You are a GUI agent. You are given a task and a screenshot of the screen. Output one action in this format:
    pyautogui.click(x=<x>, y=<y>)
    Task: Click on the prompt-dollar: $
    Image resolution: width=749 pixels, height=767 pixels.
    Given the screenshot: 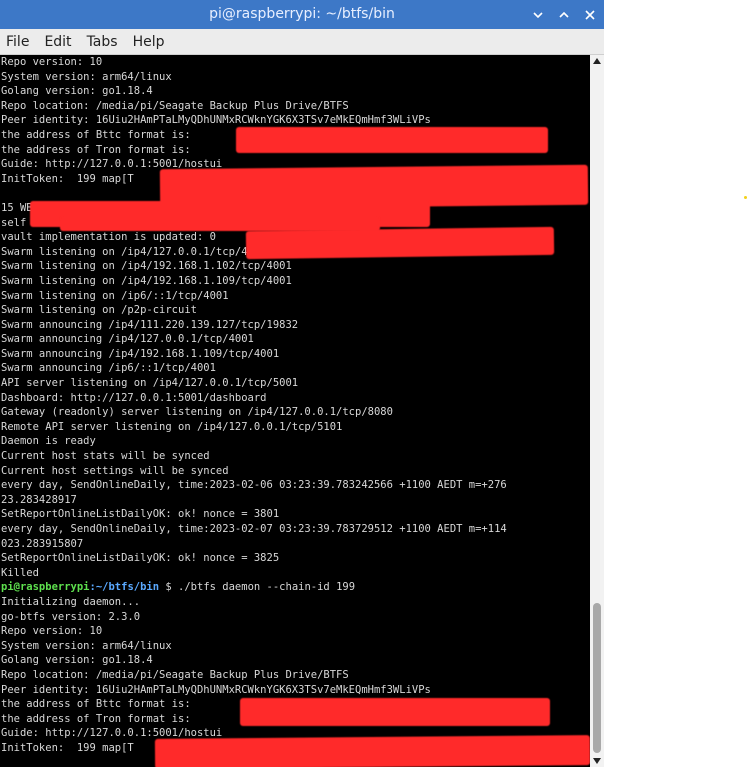 What is the action you would take?
    pyautogui.click(x=169, y=587)
    